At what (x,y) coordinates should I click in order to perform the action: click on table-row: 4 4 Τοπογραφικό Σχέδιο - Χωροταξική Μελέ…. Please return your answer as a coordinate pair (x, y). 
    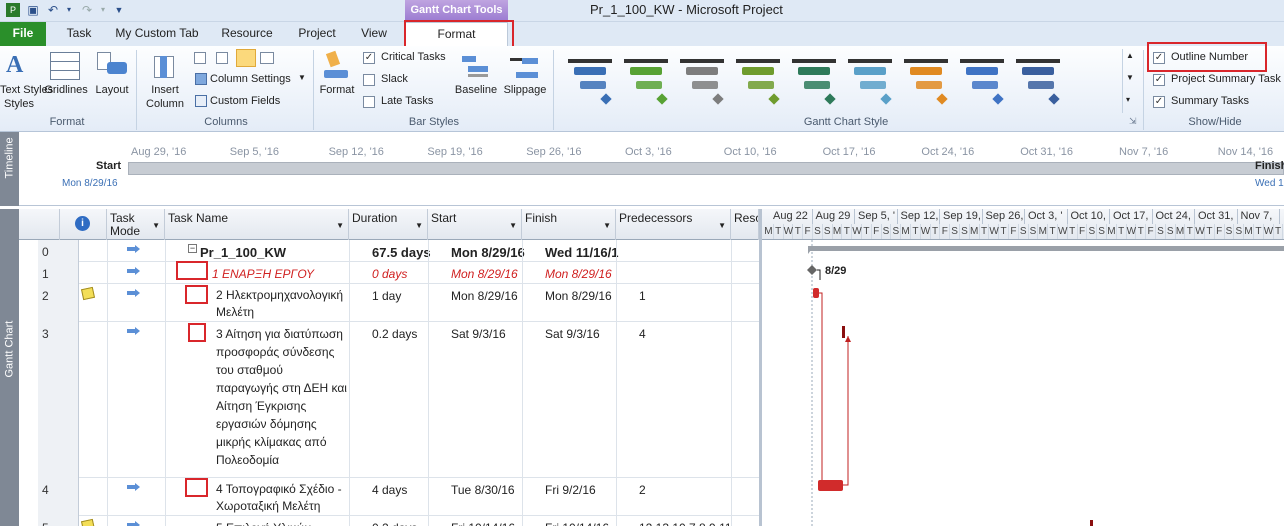
    Looking at the image, I should click on (398, 497).